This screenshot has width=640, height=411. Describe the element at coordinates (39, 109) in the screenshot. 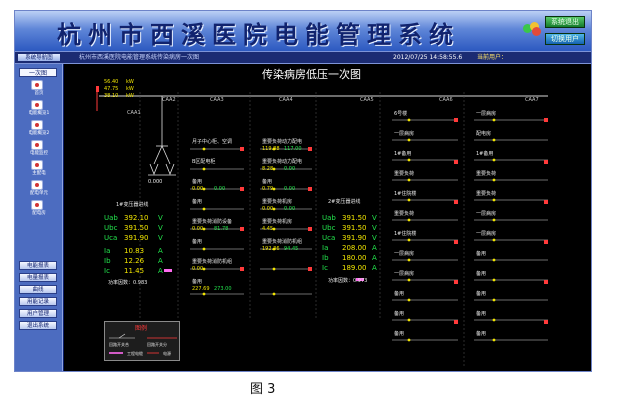

I see `sidebar-item-energy-1: 电能概览1` at that location.